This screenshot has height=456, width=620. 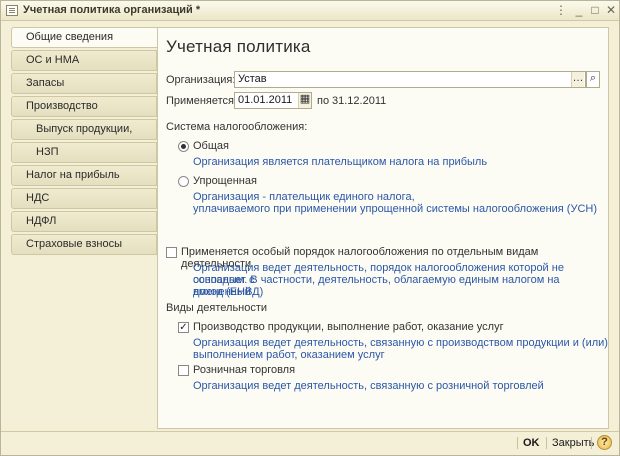 What do you see at coordinates (573, 443) in the screenshot?
I see `close-button: Закрыть` at bounding box center [573, 443].